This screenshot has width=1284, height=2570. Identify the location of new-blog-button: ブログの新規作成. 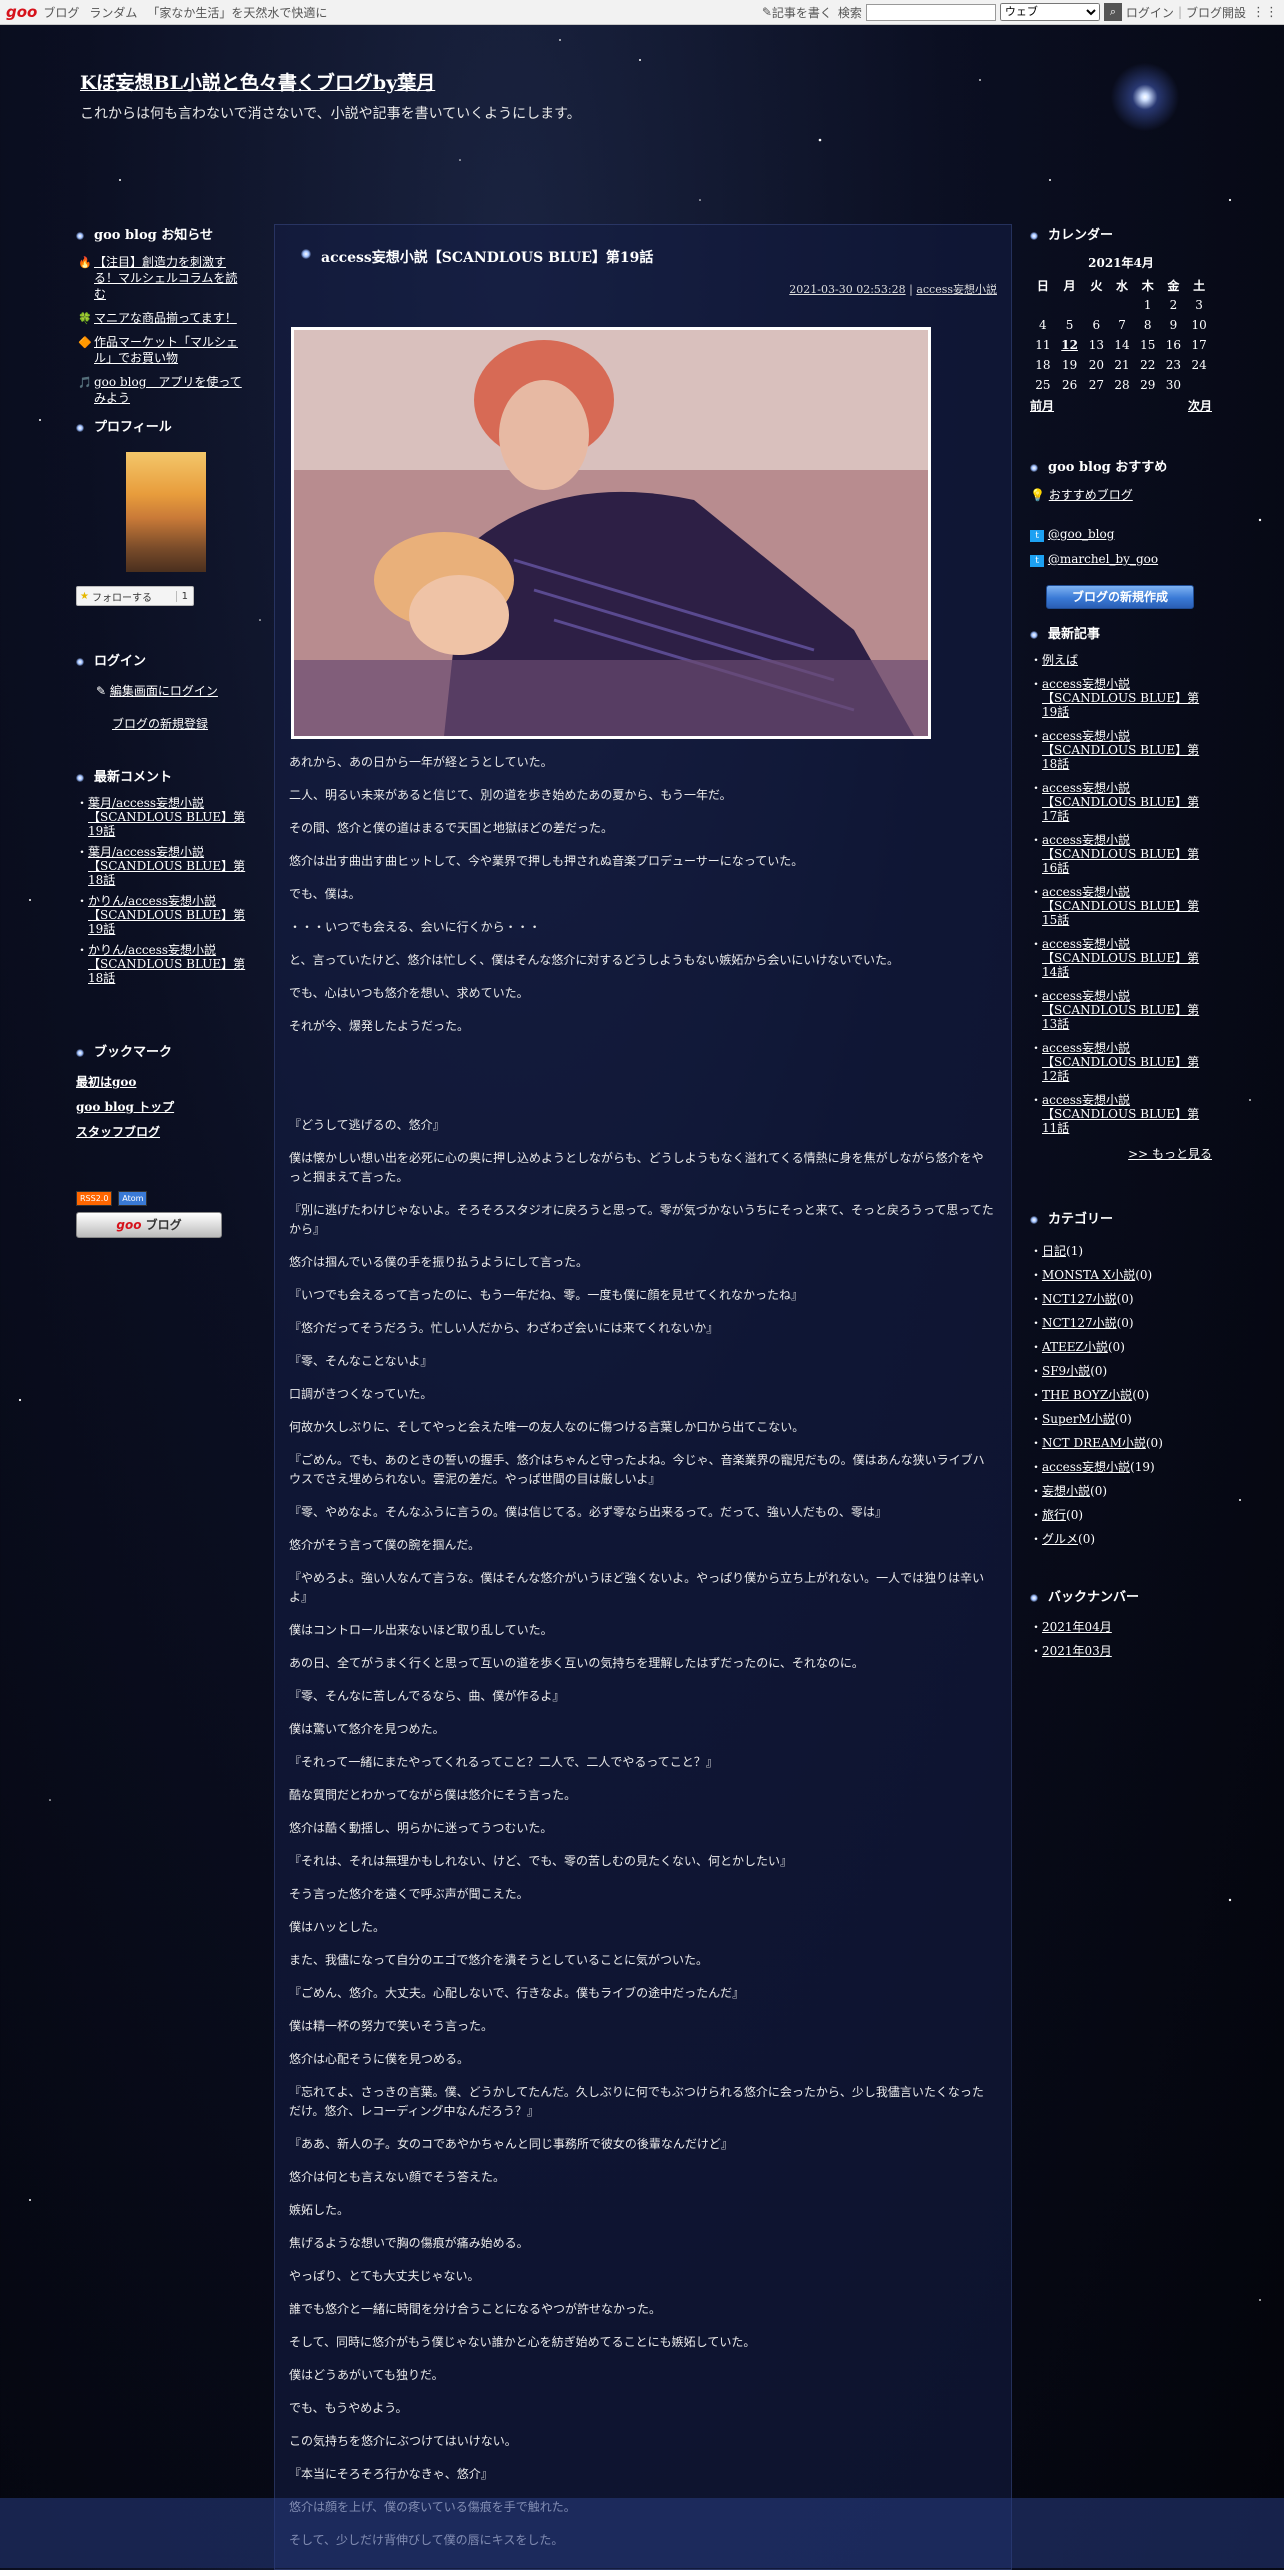
(1120, 597).